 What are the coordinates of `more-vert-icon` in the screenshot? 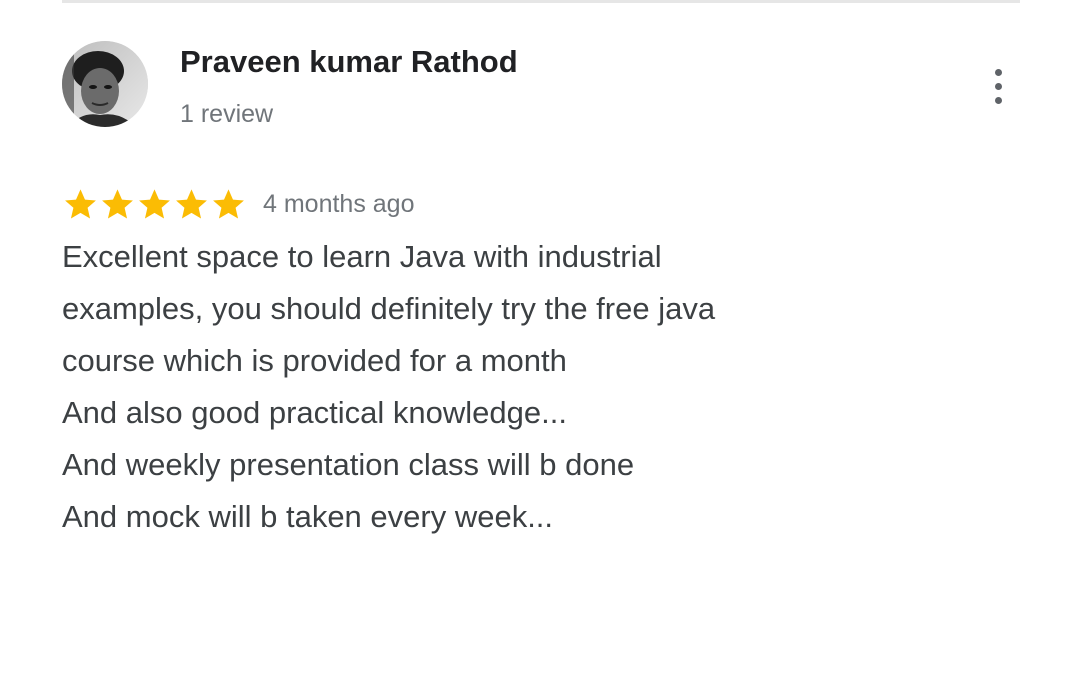 It's located at (998, 72).